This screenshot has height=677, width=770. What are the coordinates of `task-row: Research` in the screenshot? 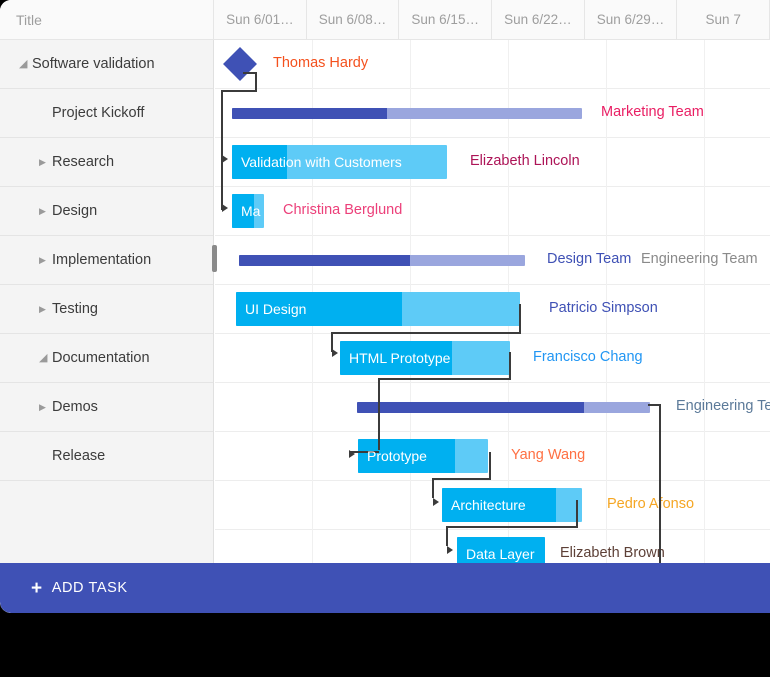 It's located at (106, 162).